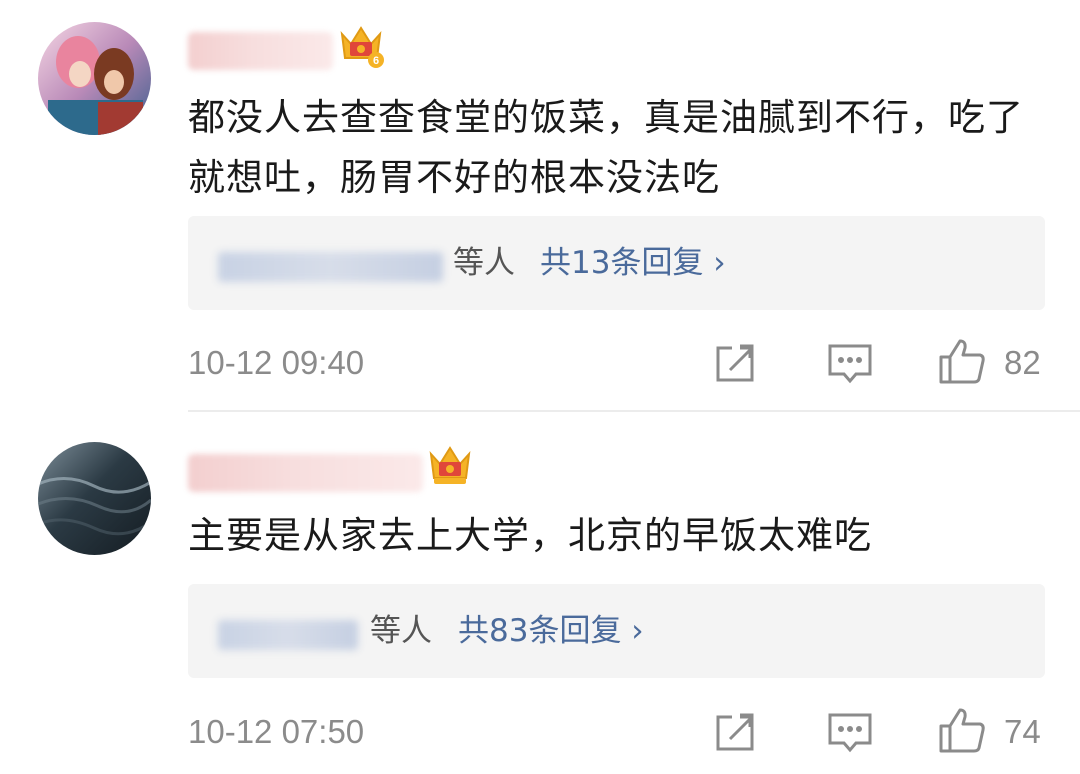 The width and height of the screenshot is (1080, 774). What do you see at coordinates (361, 45) in the screenshot?
I see `crown-icon: 6` at bounding box center [361, 45].